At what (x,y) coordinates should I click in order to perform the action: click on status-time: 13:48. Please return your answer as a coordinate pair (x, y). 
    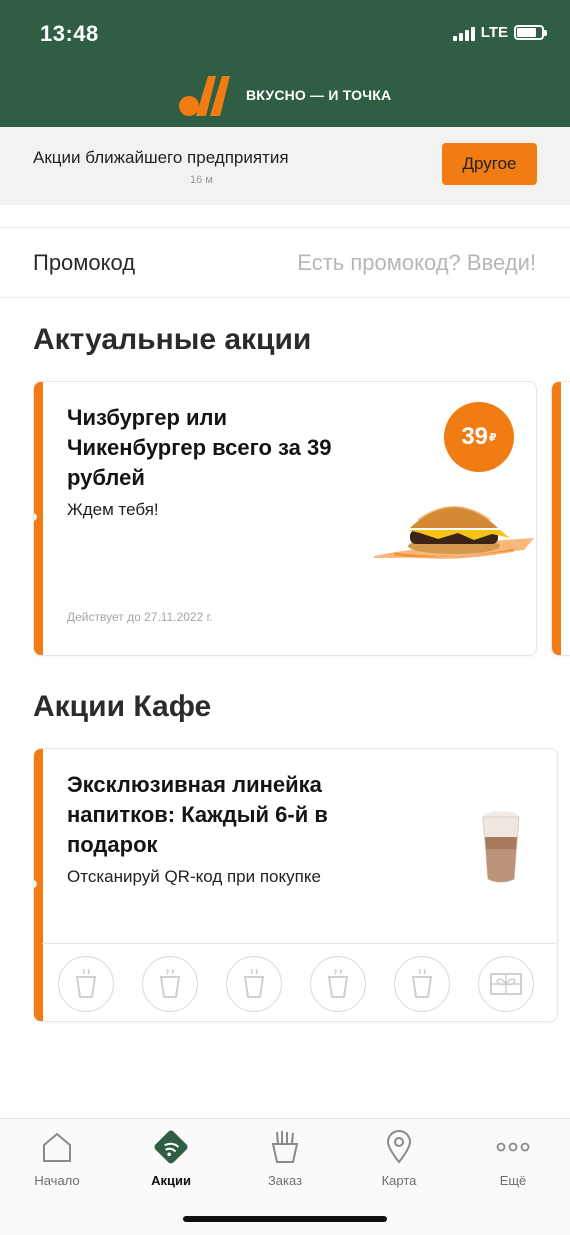
    Looking at the image, I should click on (69, 33).